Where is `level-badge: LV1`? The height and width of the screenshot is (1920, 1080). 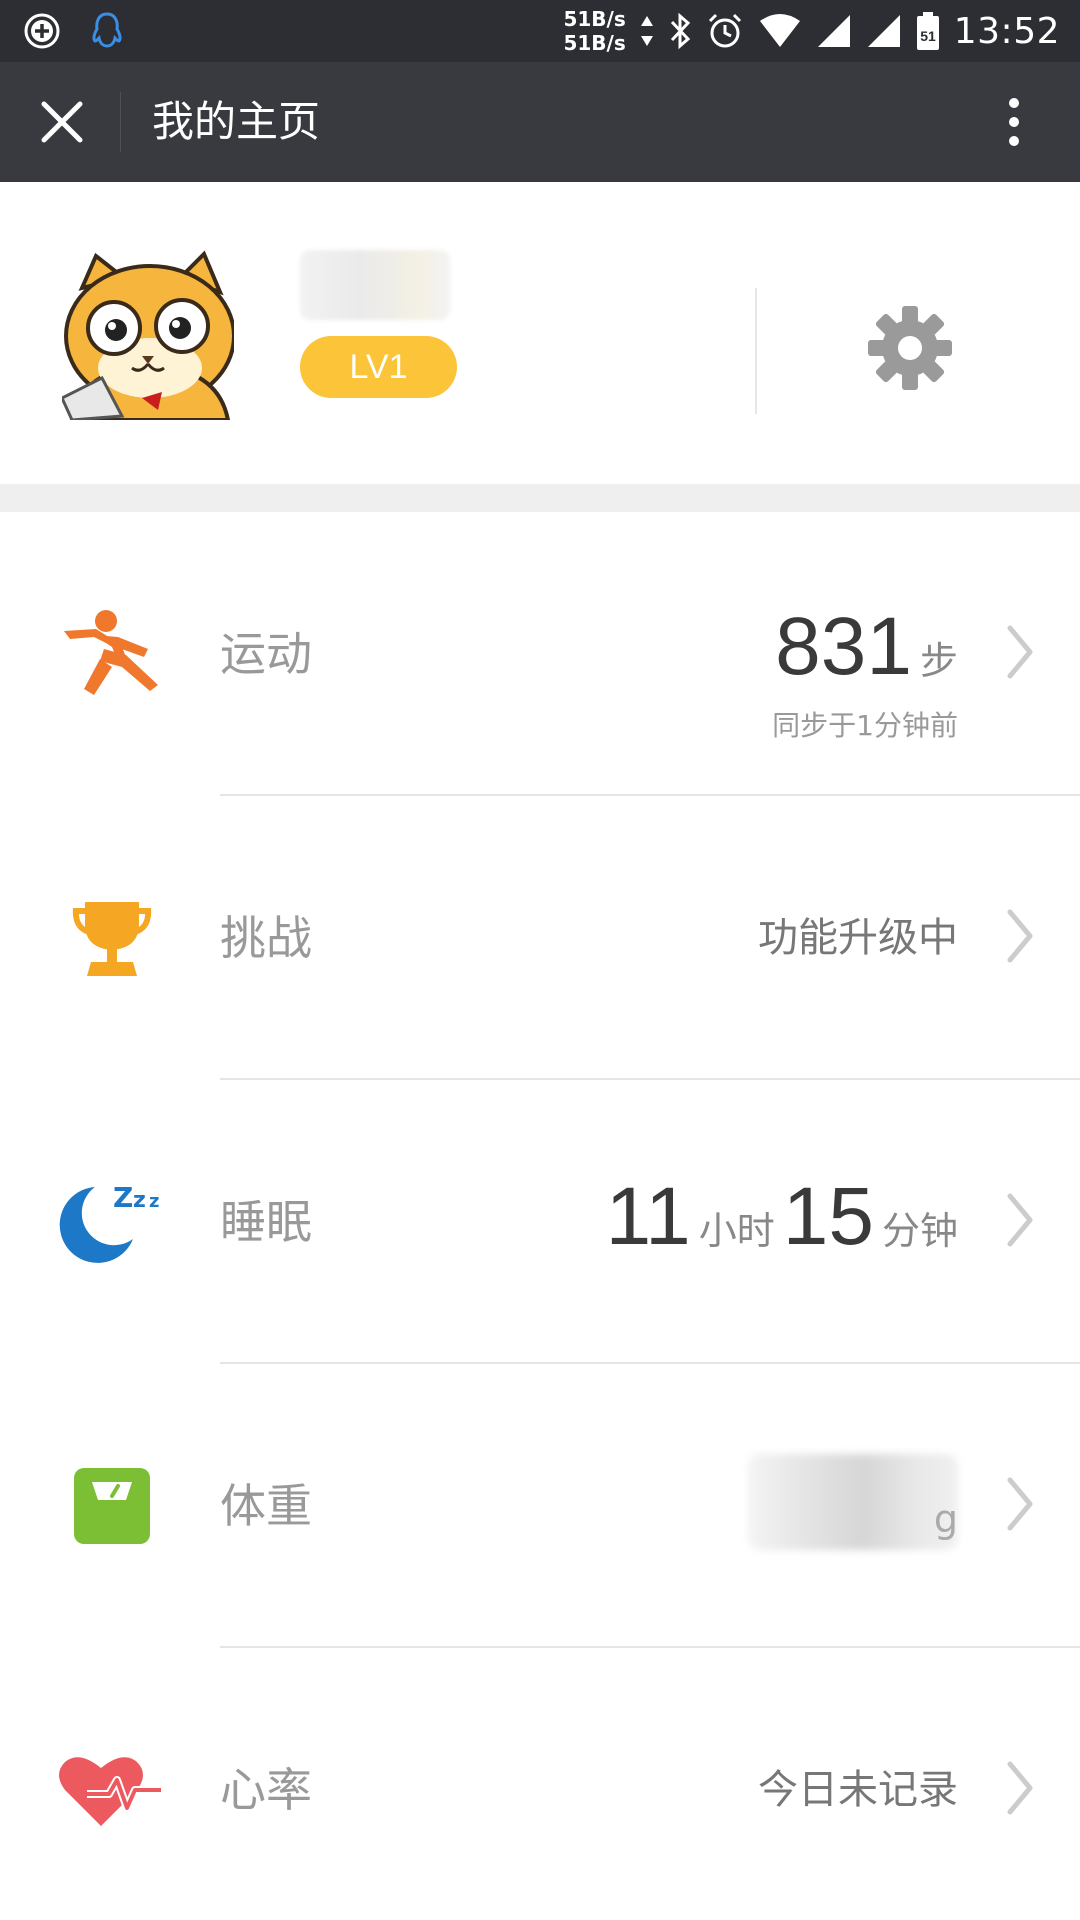 level-badge: LV1 is located at coordinates (378, 367).